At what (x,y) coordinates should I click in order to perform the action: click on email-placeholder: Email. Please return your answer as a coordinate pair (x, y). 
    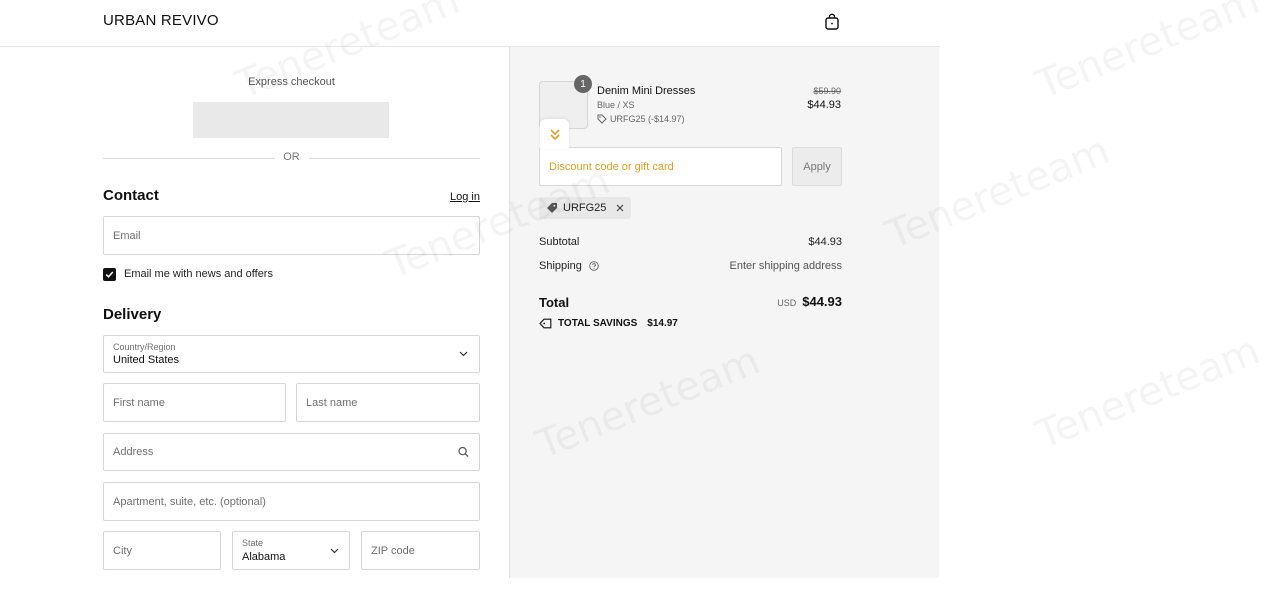
    Looking at the image, I should click on (127, 235).